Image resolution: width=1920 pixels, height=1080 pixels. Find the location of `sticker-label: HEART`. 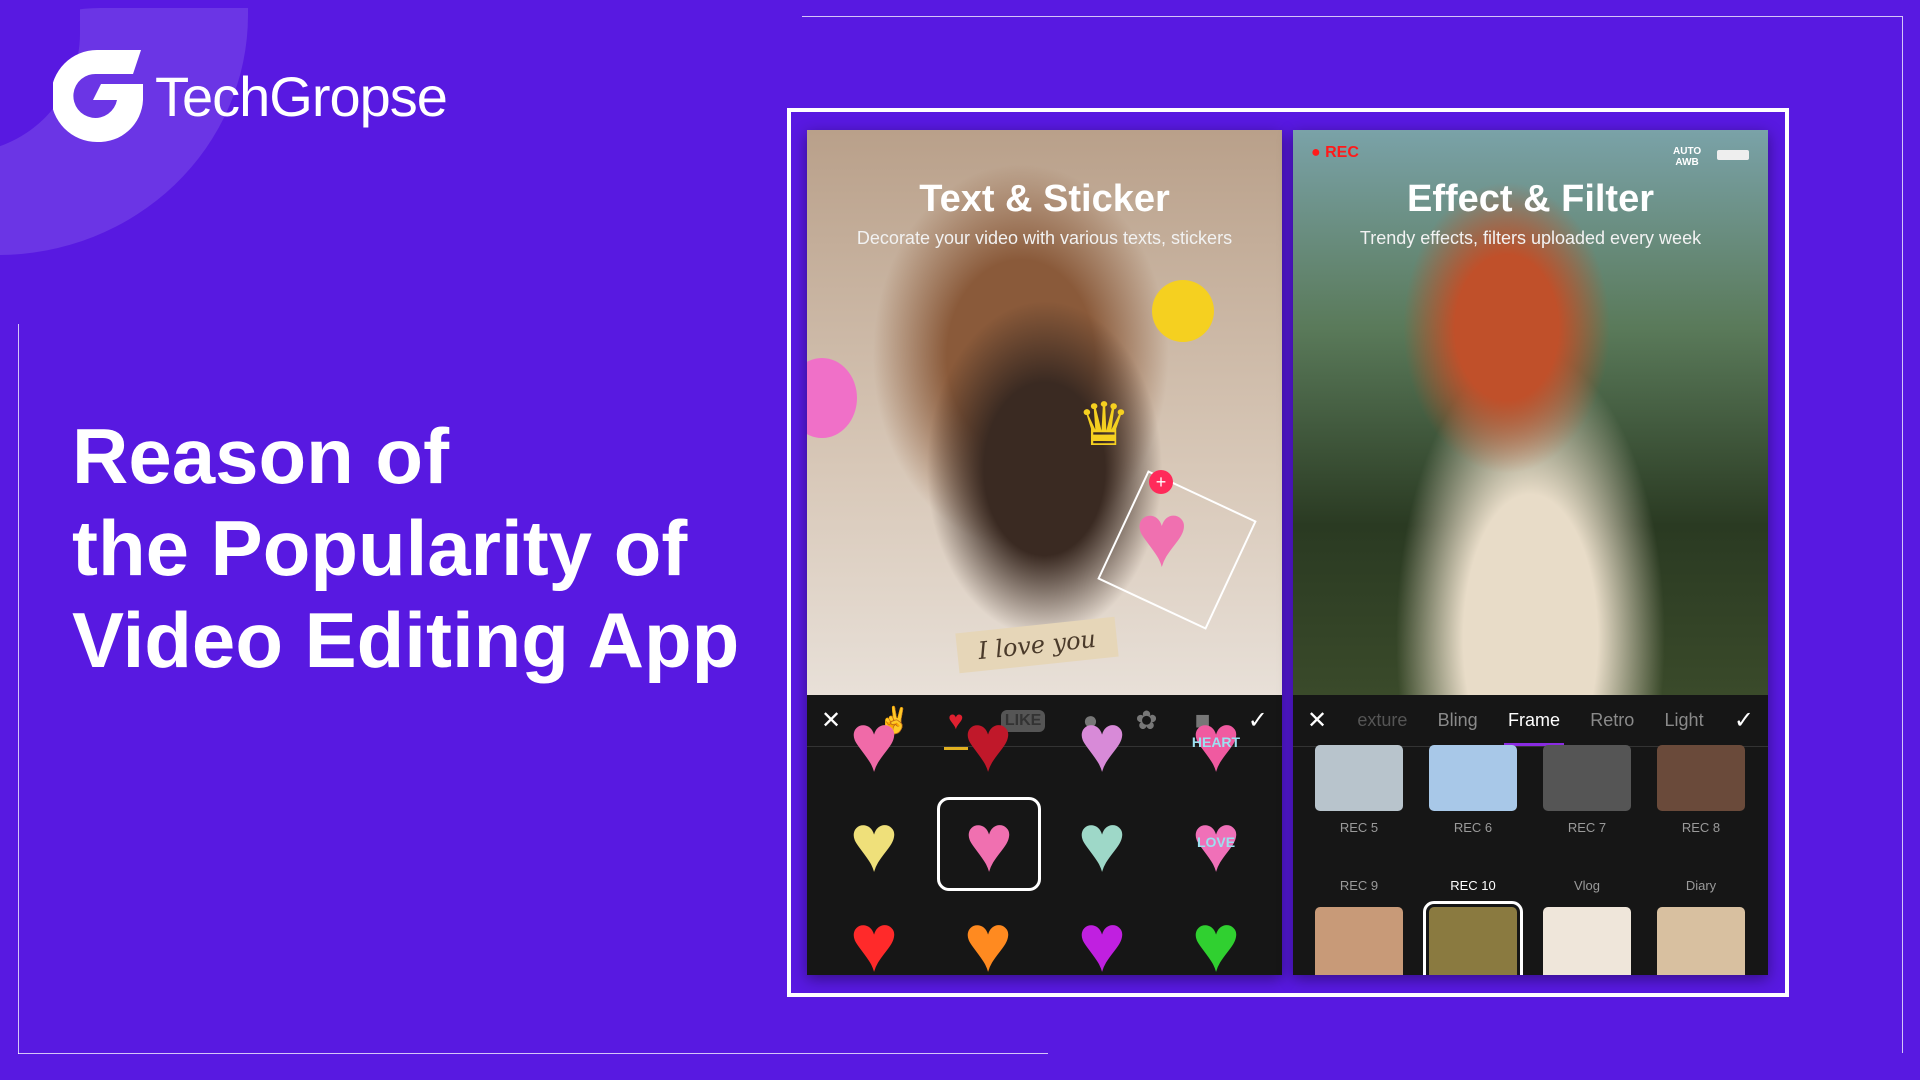

sticker-label: HEART is located at coordinates (1216, 742).